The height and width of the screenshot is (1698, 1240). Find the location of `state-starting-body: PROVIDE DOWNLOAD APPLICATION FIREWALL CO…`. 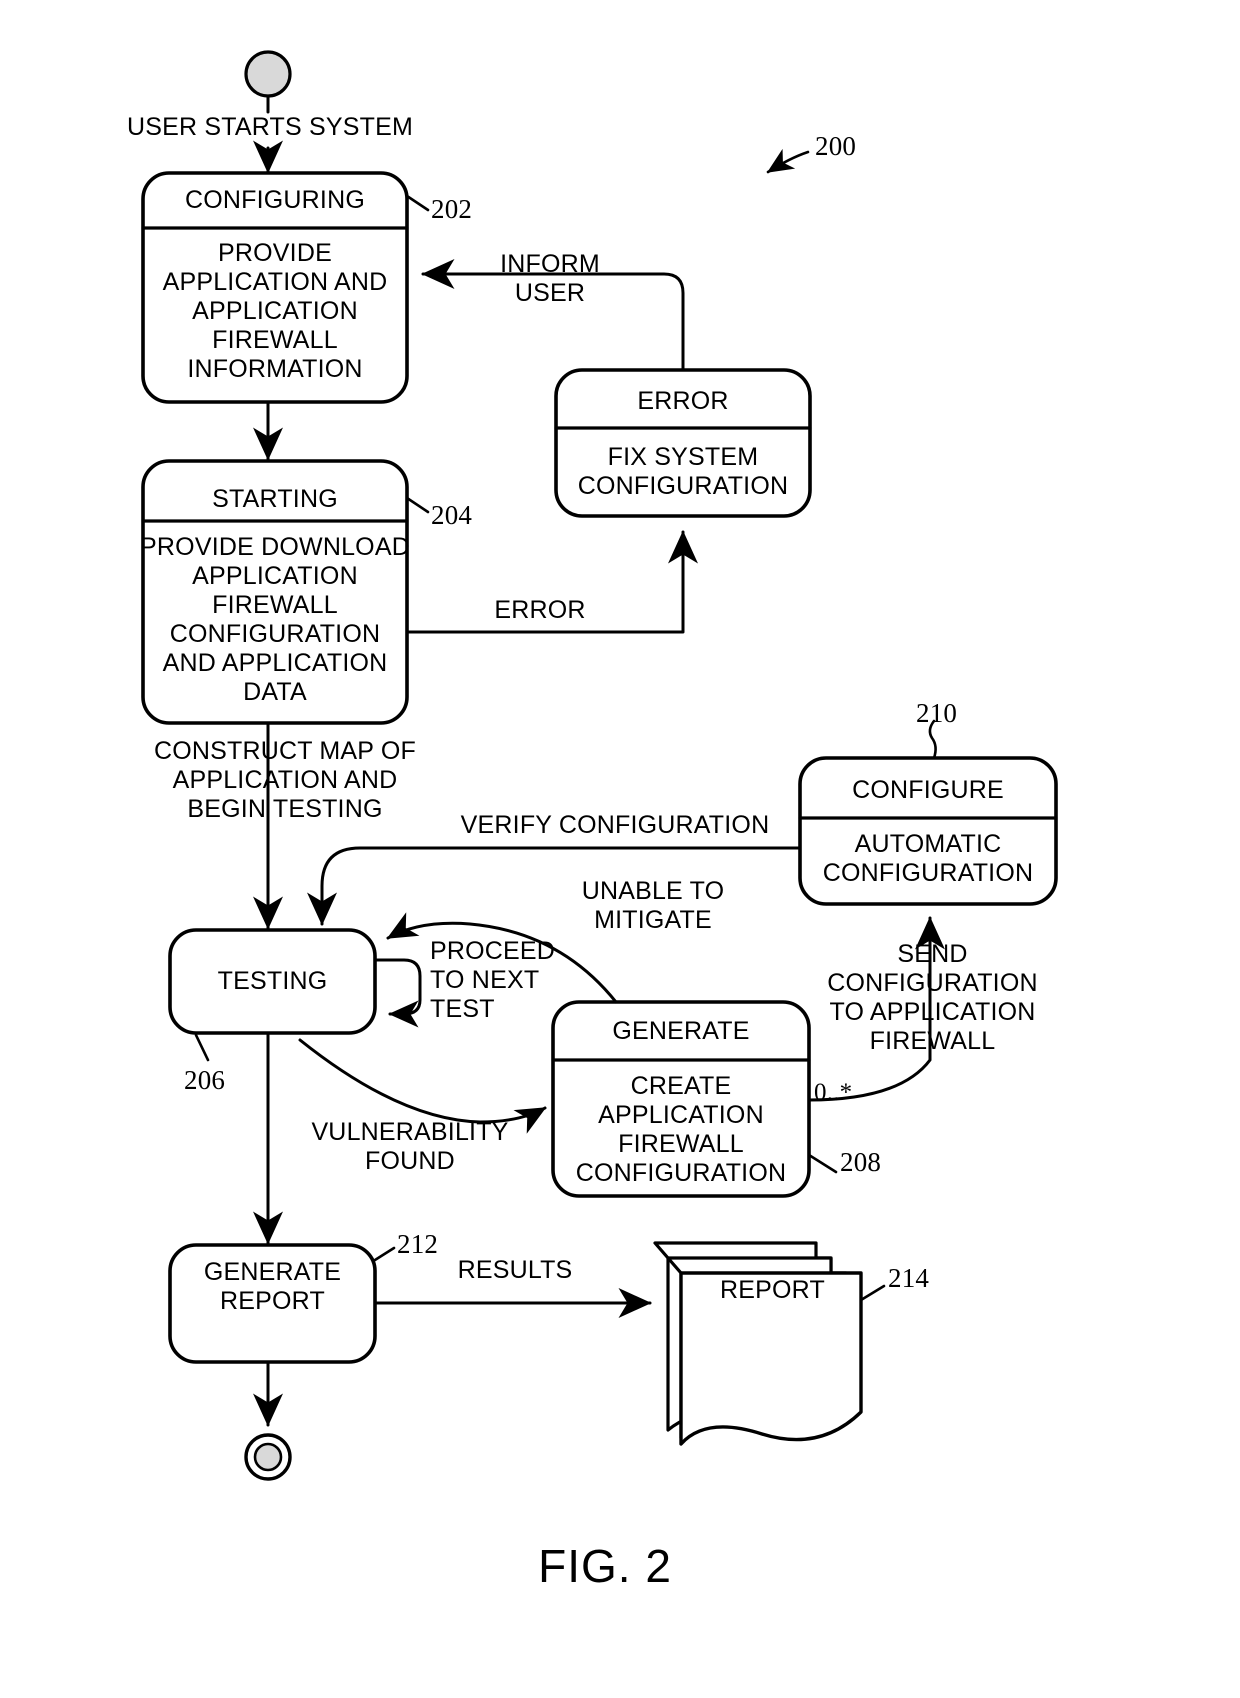

state-starting-body: PROVIDE DOWNLOAD APPLICATION FIREWALL CO… is located at coordinates (275, 619).